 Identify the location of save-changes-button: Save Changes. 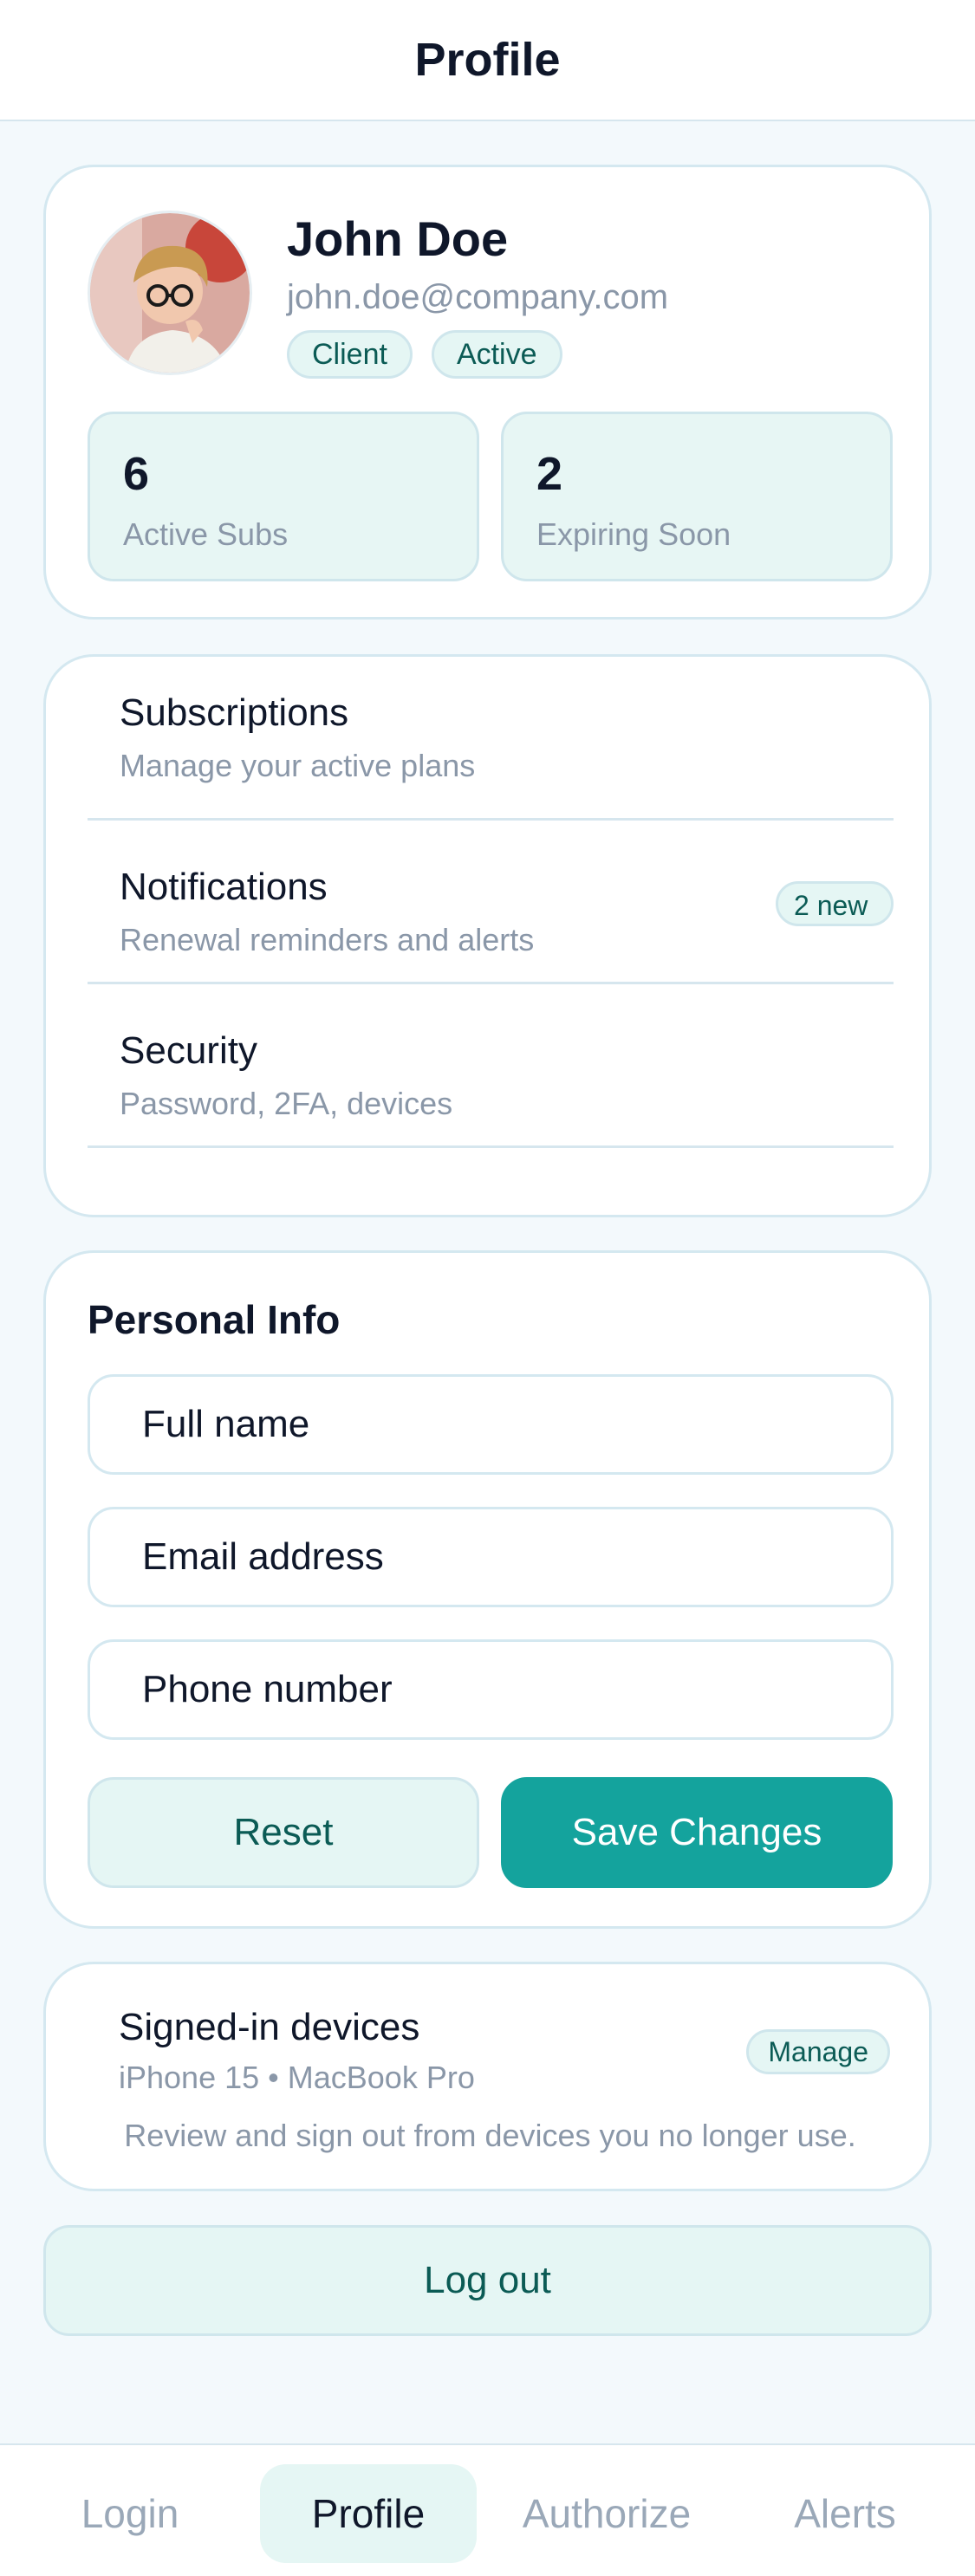
(697, 1833).